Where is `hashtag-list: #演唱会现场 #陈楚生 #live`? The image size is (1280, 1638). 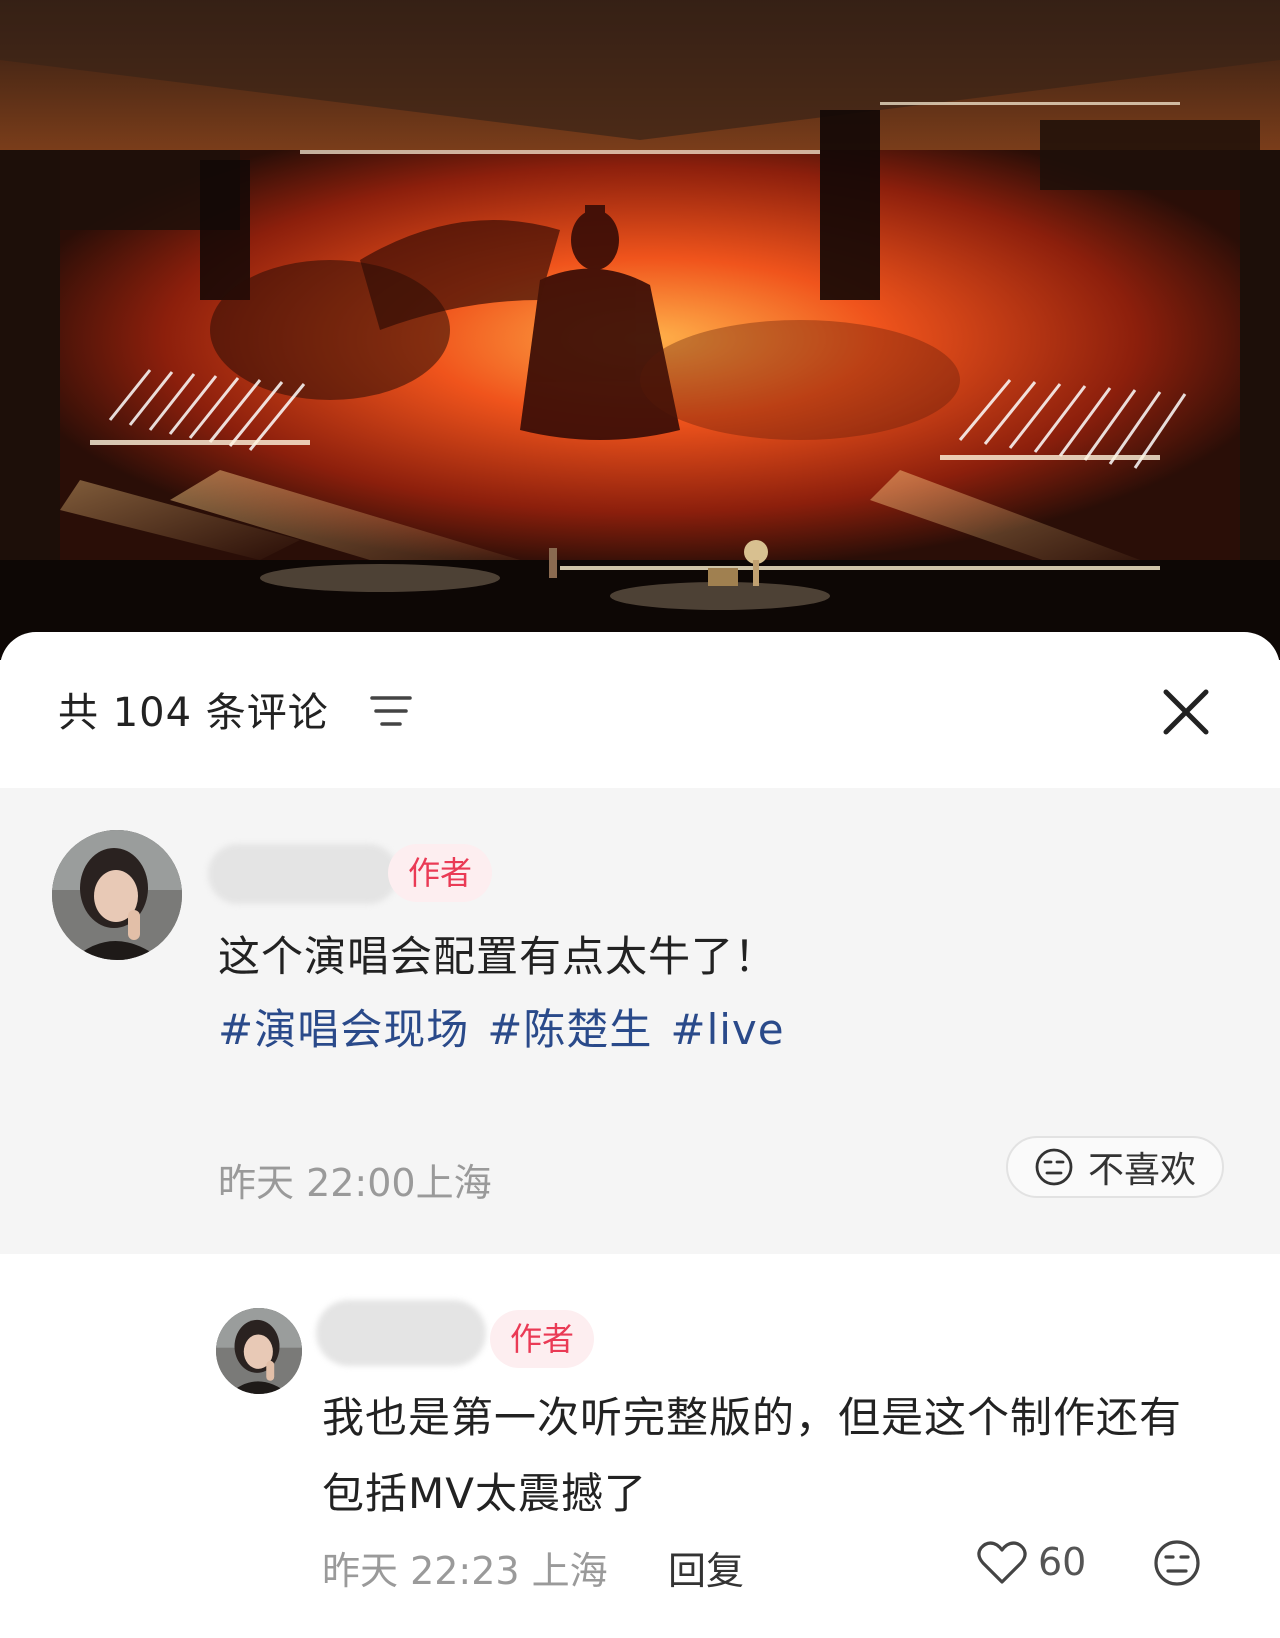 hashtag-list: #演唱会现场 #陈楚生 #live is located at coordinates (510, 1026).